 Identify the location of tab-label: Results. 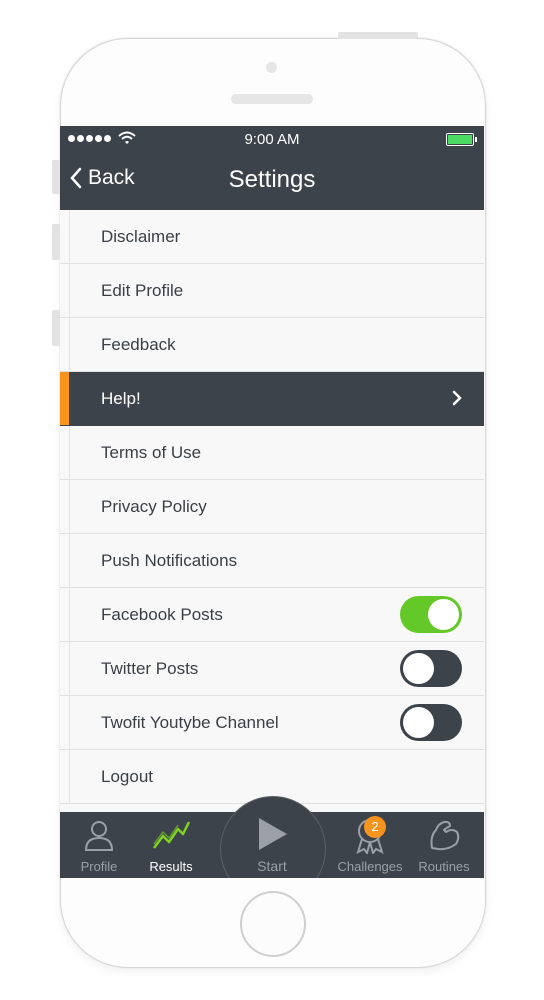
(171, 866).